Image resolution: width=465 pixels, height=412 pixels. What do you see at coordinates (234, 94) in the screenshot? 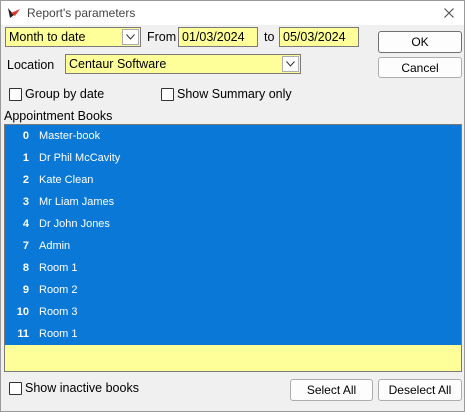
I see `show-summary-only-label: Show Summary only` at bounding box center [234, 94].